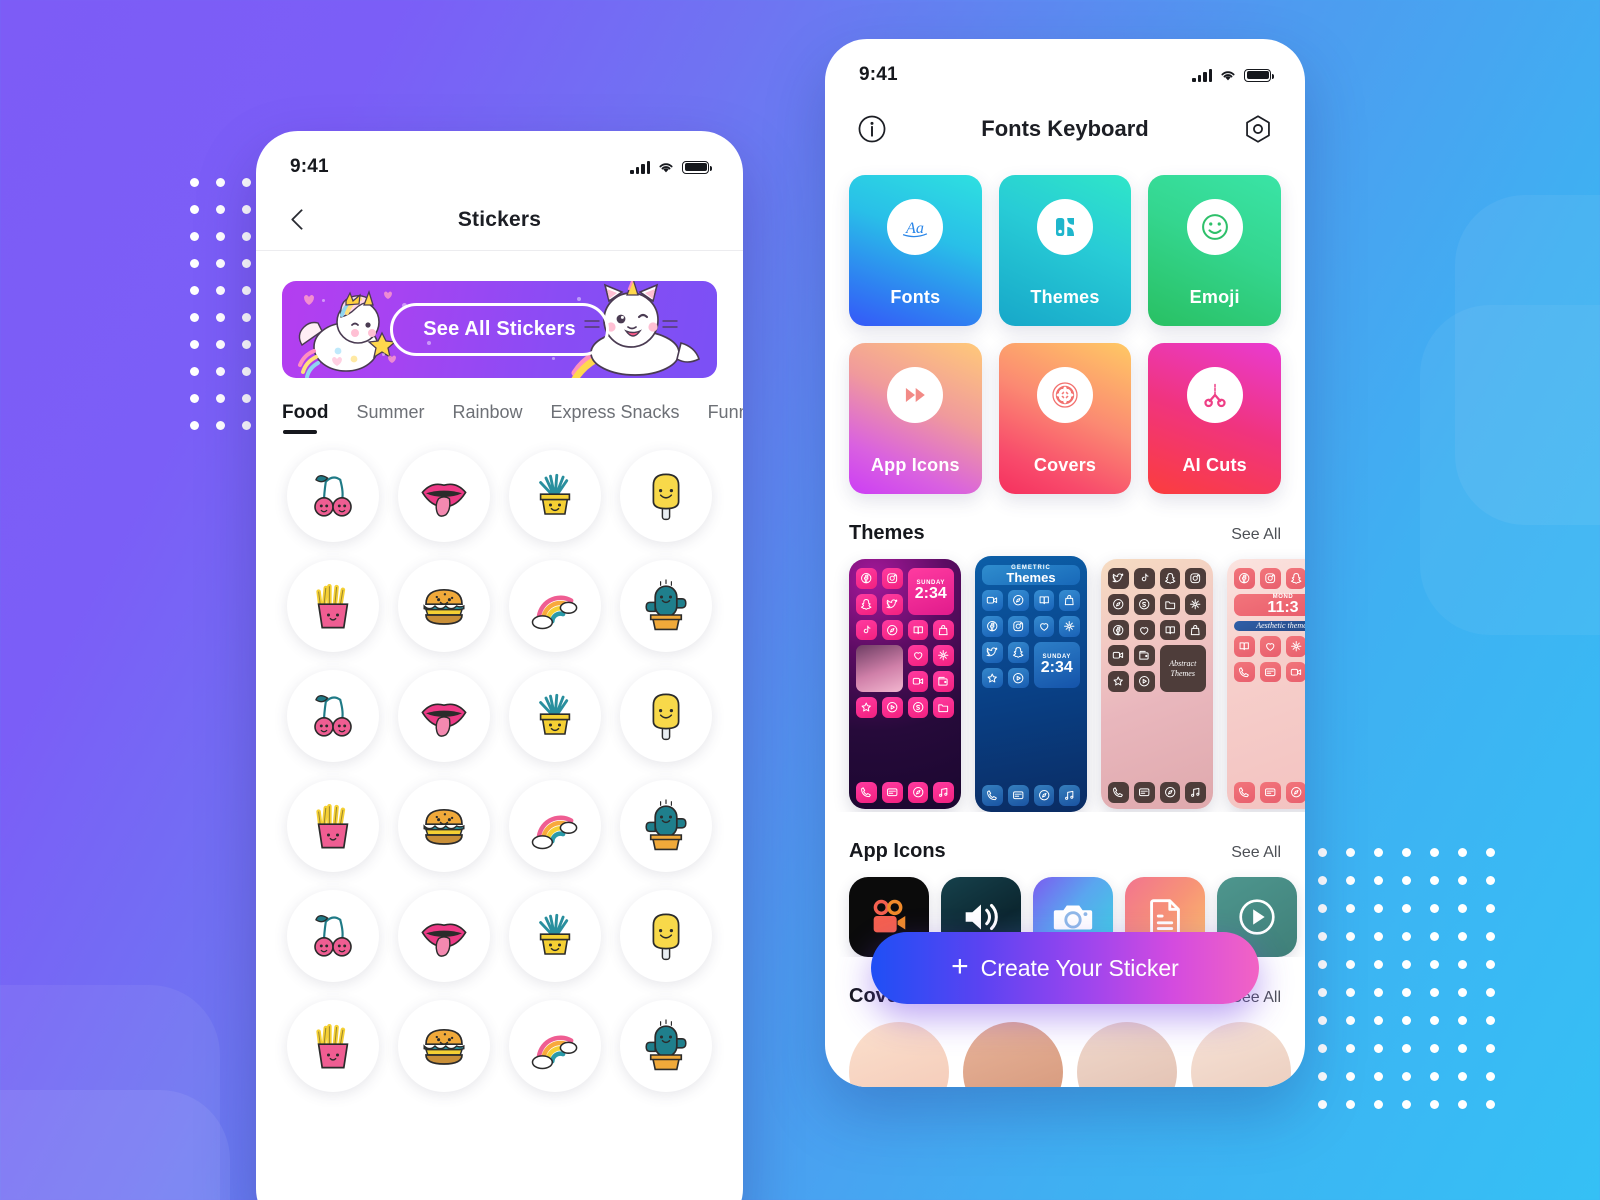 This screenshot has height=1200, width=1600. I want to click on feature-card-label: App Icons, so click(915, 465).